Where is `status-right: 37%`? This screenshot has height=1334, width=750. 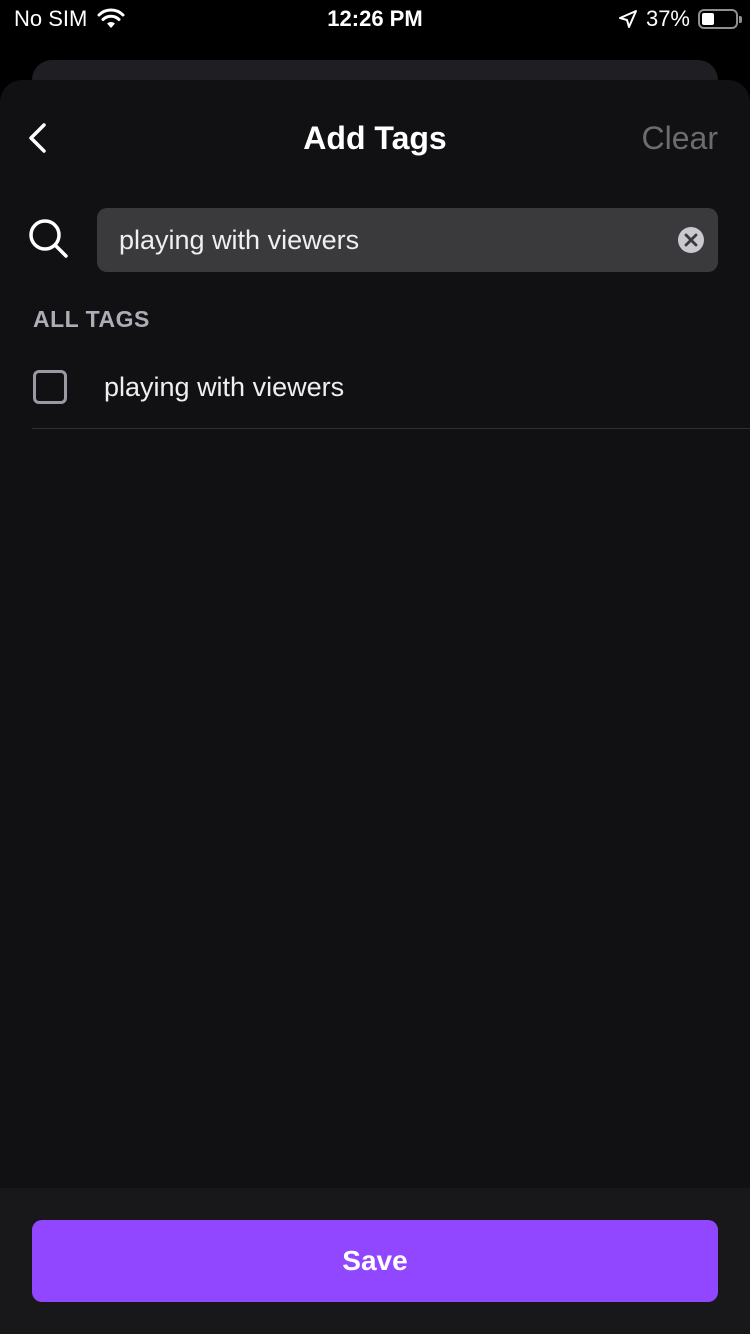 status-right: 37% is located at coordinates (680, 19).